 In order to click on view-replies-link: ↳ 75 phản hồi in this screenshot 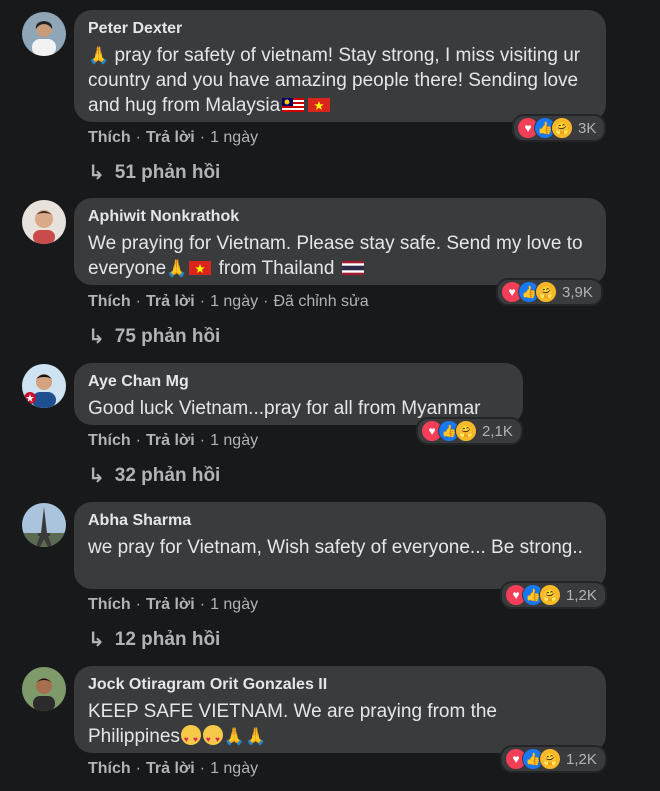, I will do `click(154, 336)`.